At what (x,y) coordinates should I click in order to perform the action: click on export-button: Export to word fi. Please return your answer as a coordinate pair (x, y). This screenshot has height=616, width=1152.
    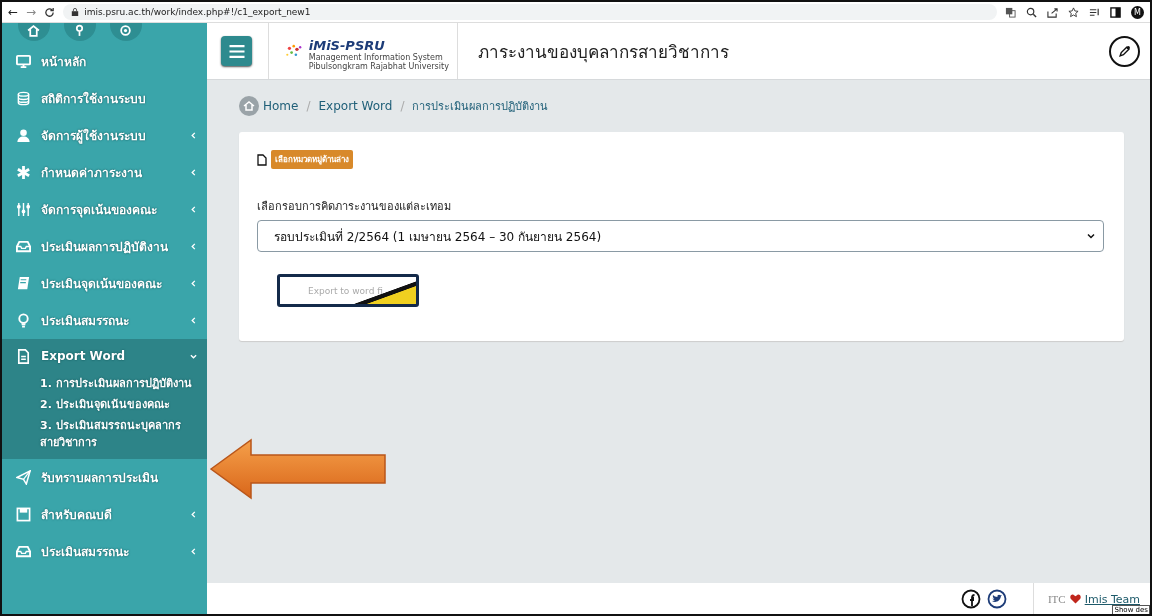
    Looking at the image, I should click on (348, 290).